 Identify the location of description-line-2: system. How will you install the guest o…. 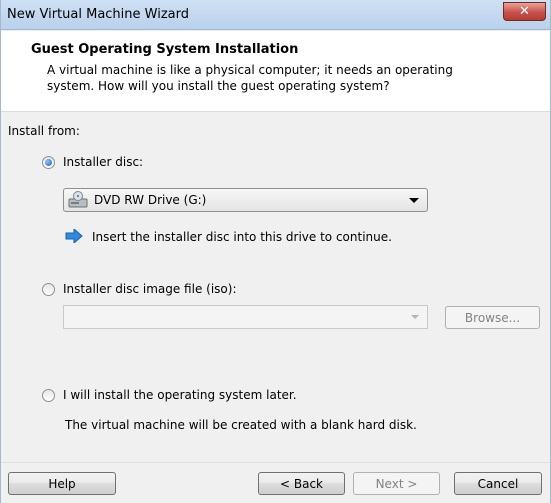
(218, 86).